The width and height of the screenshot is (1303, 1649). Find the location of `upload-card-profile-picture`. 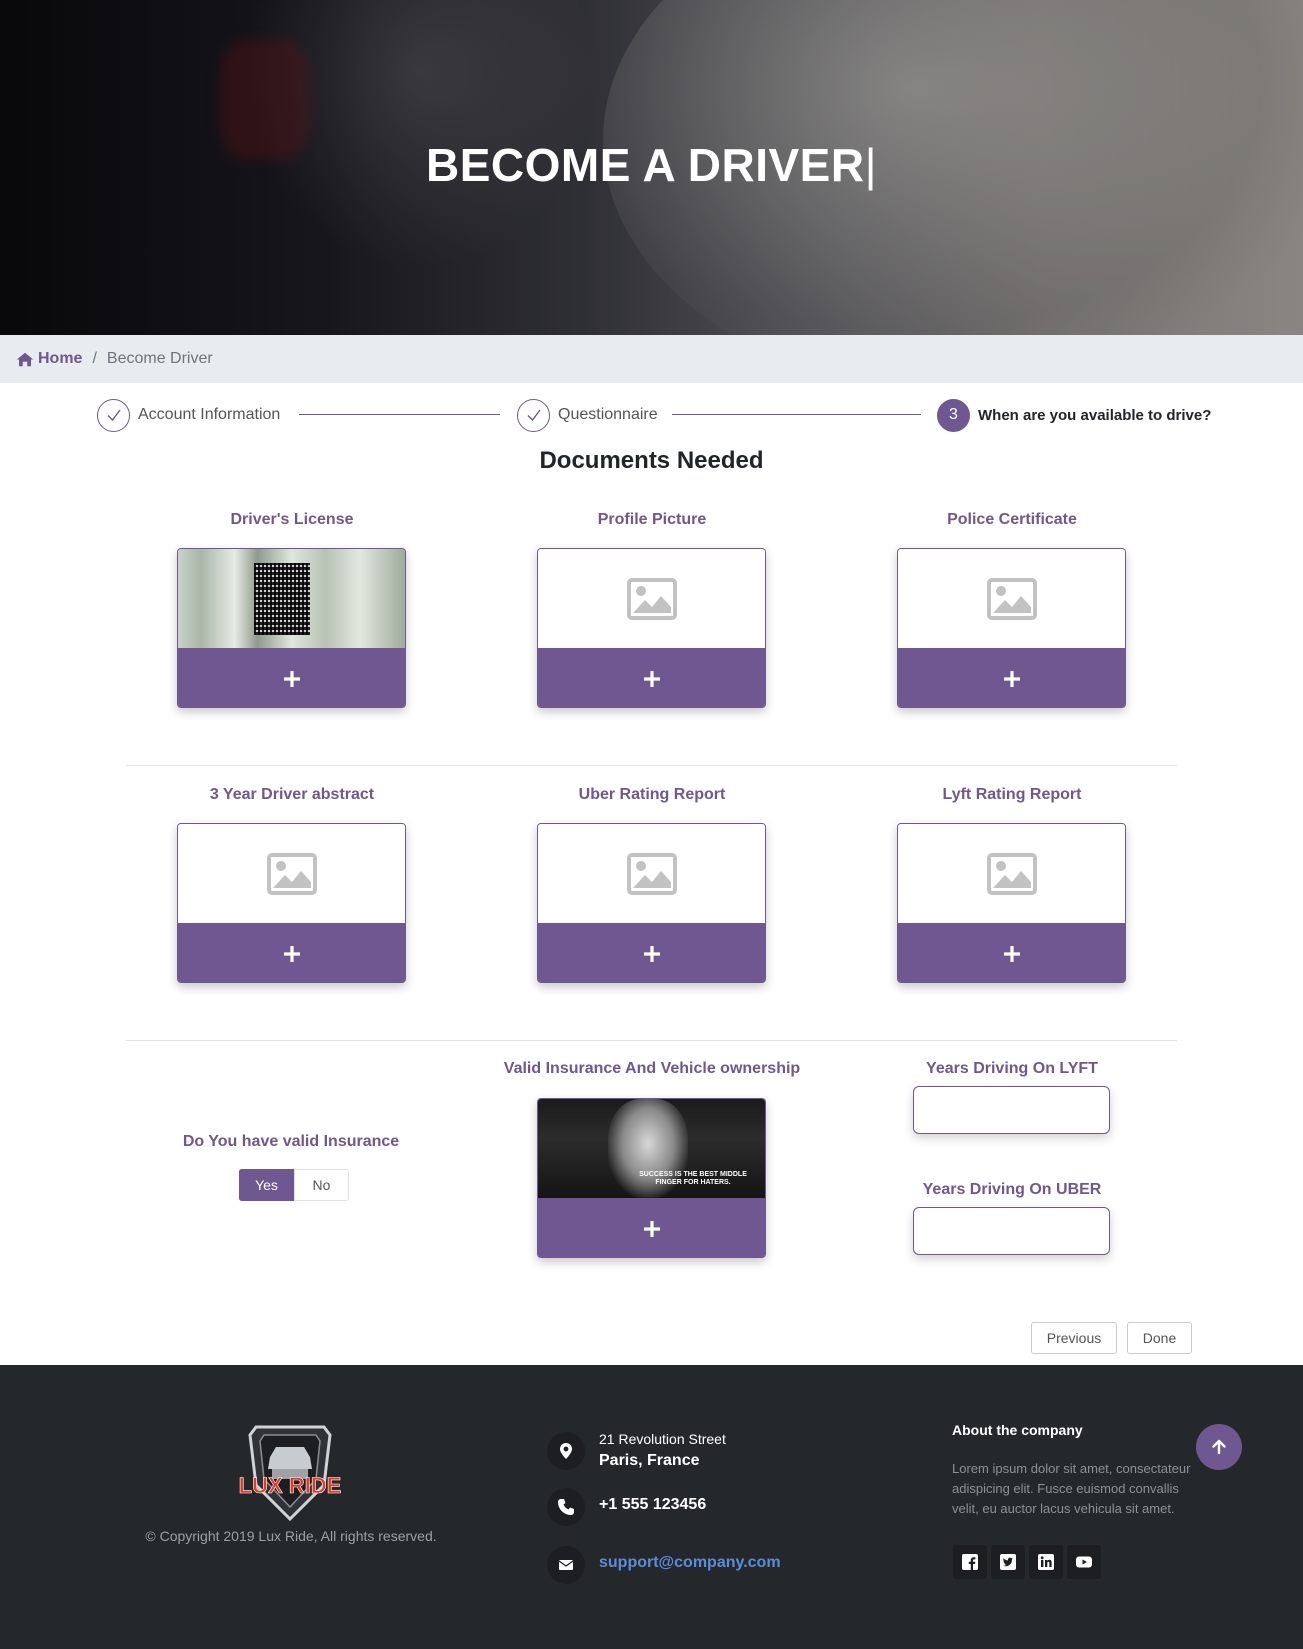

upload-card-profile-picture is located at coordinates (651, 628).